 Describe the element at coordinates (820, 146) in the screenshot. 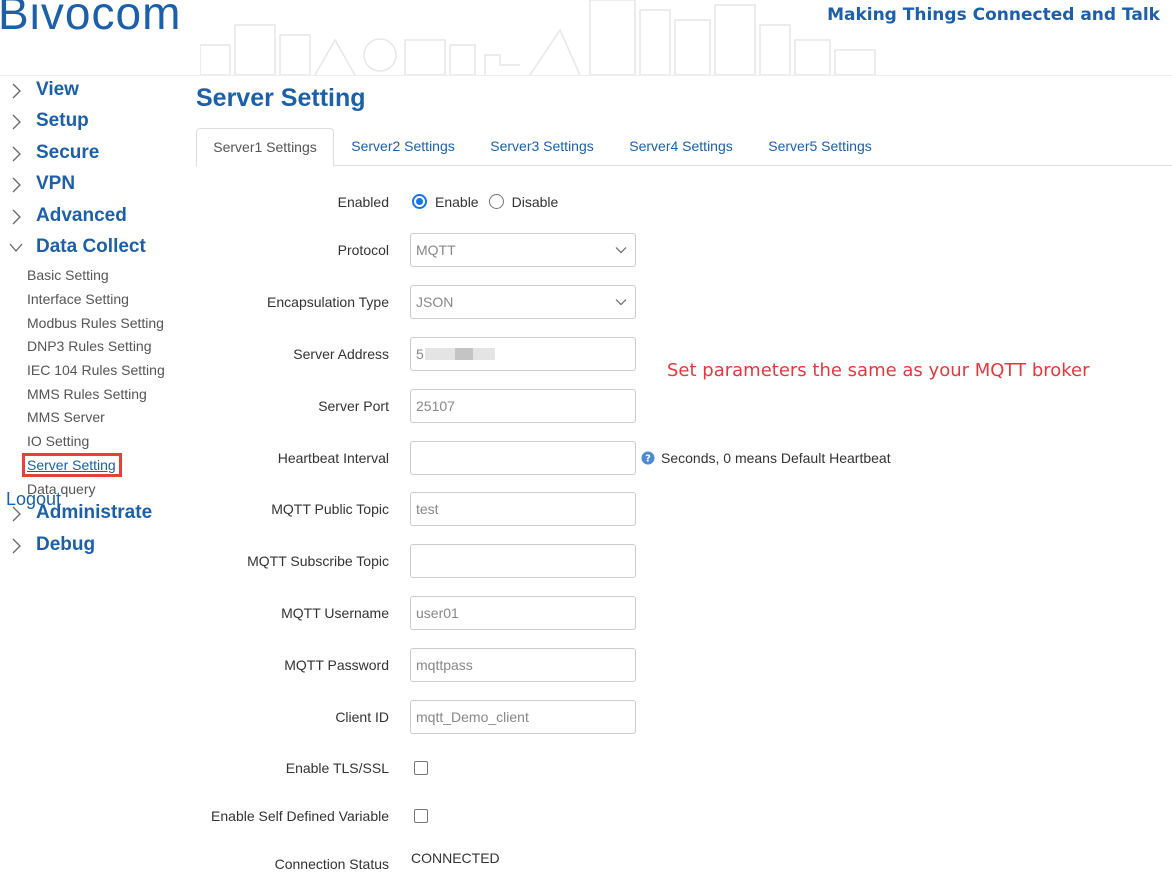

I see `tab-server5: Server5 Settings` at that location.